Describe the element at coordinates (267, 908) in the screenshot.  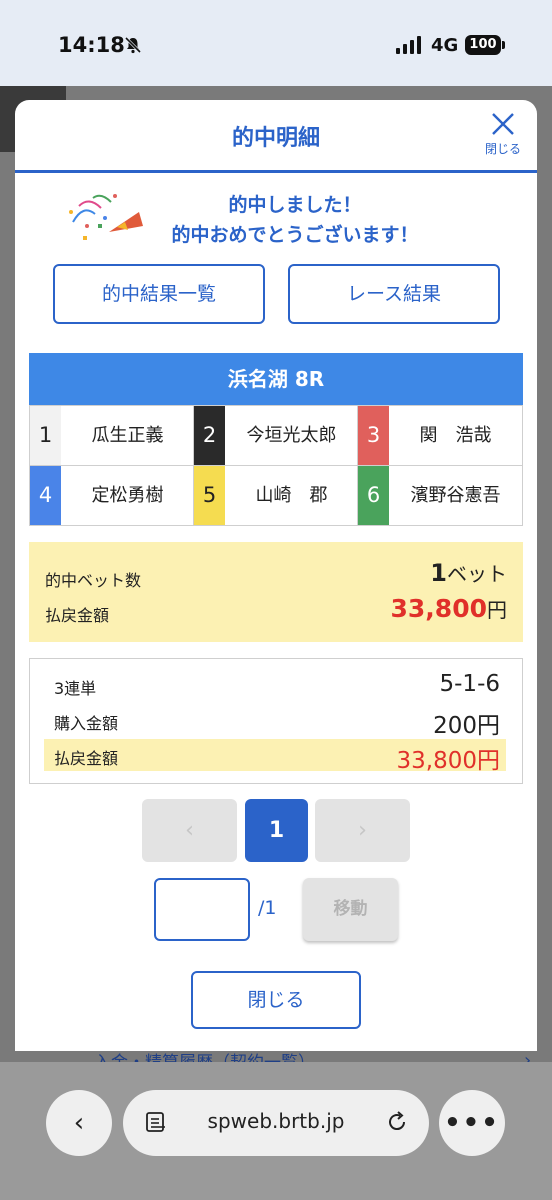
I see `page-total: /1` at that location.